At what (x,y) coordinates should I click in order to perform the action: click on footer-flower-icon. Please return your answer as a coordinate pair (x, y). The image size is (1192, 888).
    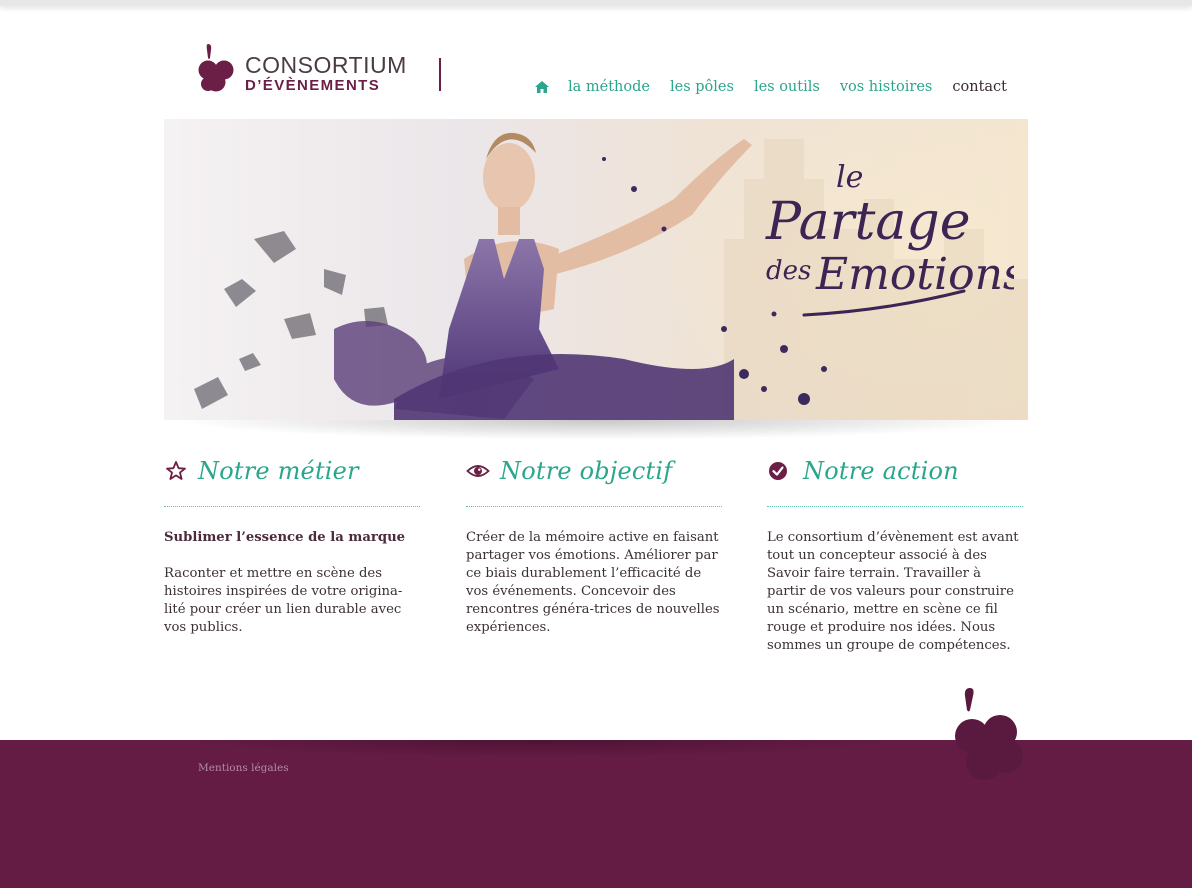
    Looking at the image, I should click on (989, 734).